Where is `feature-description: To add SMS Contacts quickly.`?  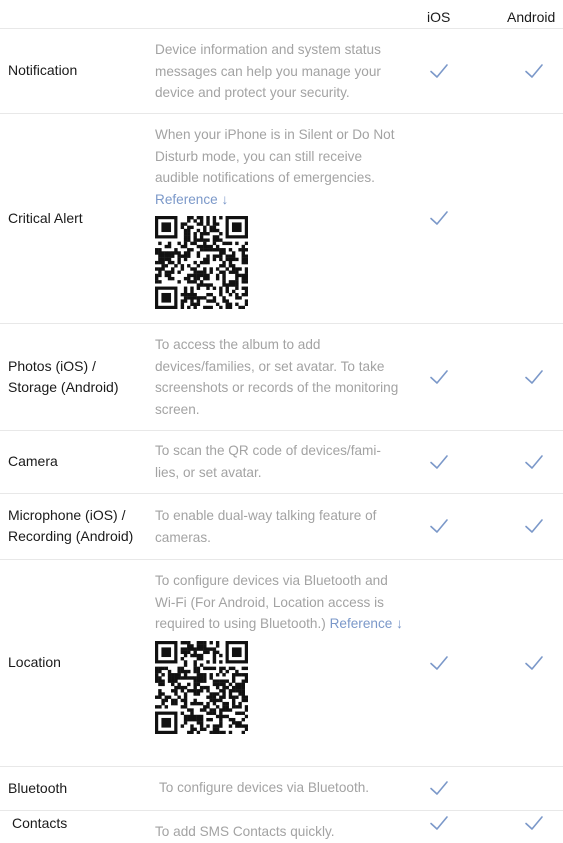 feature-description: To add SMS Contacts quickly. is located at coordinates (280, 832).